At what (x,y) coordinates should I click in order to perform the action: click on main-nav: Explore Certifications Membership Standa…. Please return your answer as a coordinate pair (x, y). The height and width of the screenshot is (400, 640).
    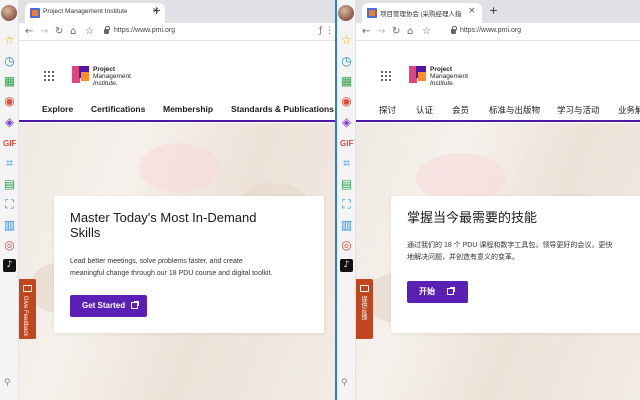
    Looking at the image, I should click on (178, 109).